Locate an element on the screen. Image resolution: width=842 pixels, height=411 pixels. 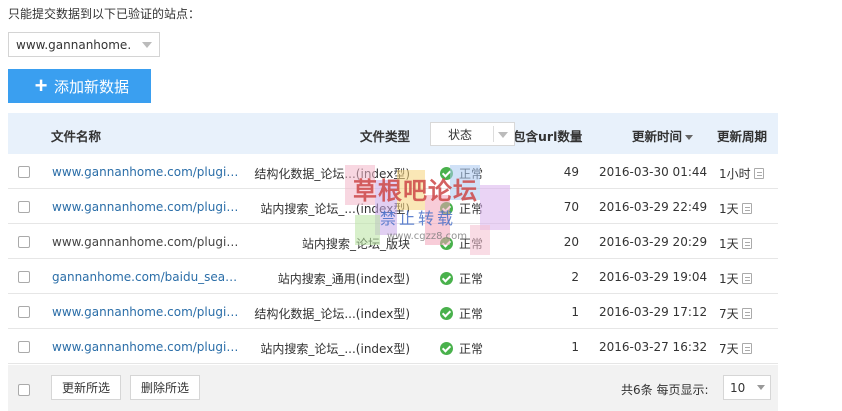
update-period-cell: 1小时 is located at coordinates (741, 173).